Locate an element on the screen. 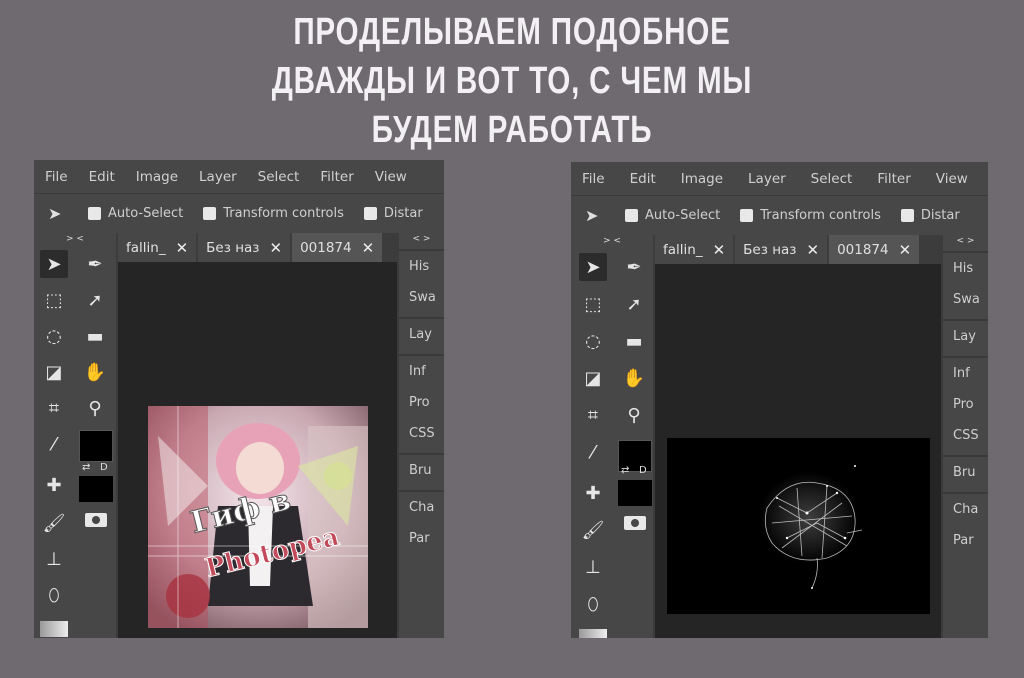 This screenshot has height=678, width=1024. eraser-tool-icon: ⬯ is located at coordinates (54, 595).